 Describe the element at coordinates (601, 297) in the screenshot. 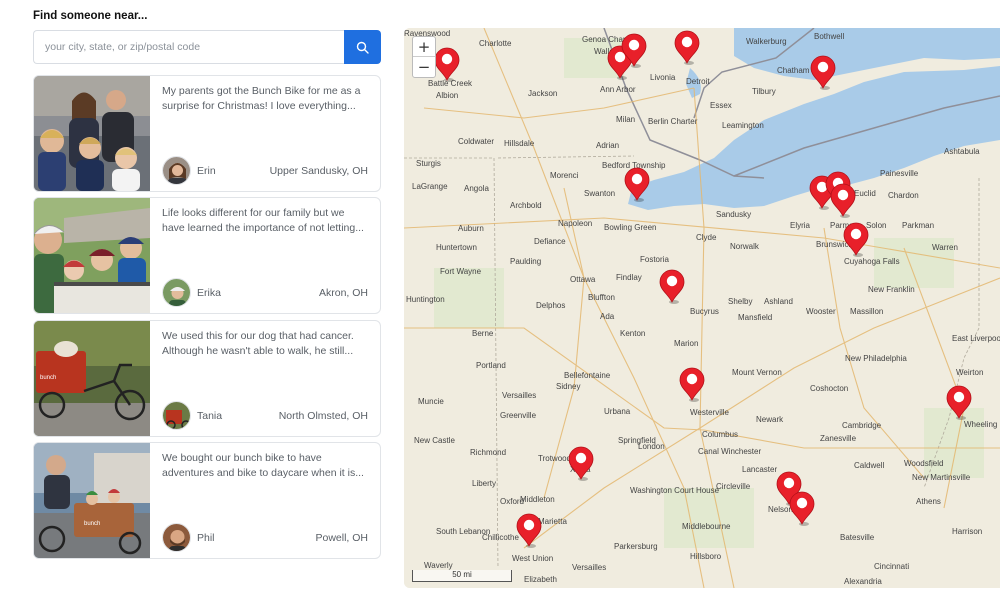

I see `city-label: Bluffton` at that location.